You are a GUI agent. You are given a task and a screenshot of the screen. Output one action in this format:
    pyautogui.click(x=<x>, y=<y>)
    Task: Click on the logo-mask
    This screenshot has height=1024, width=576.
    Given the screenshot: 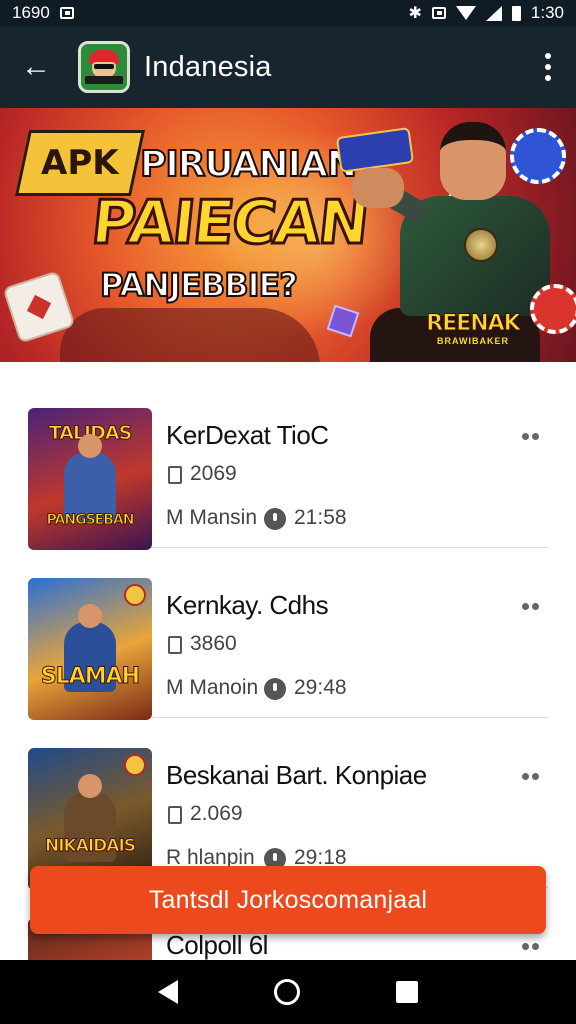 What is the action you would take?
    pyautogui.click(x=104, y=66)
    